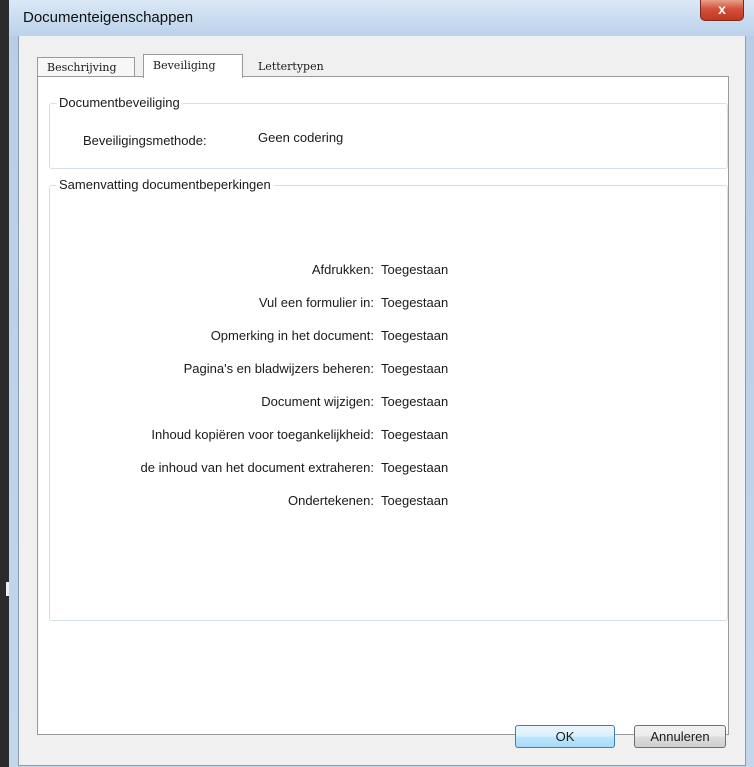  I want to click on tab-beschrijving: Beschrijving, so click(86, 67).